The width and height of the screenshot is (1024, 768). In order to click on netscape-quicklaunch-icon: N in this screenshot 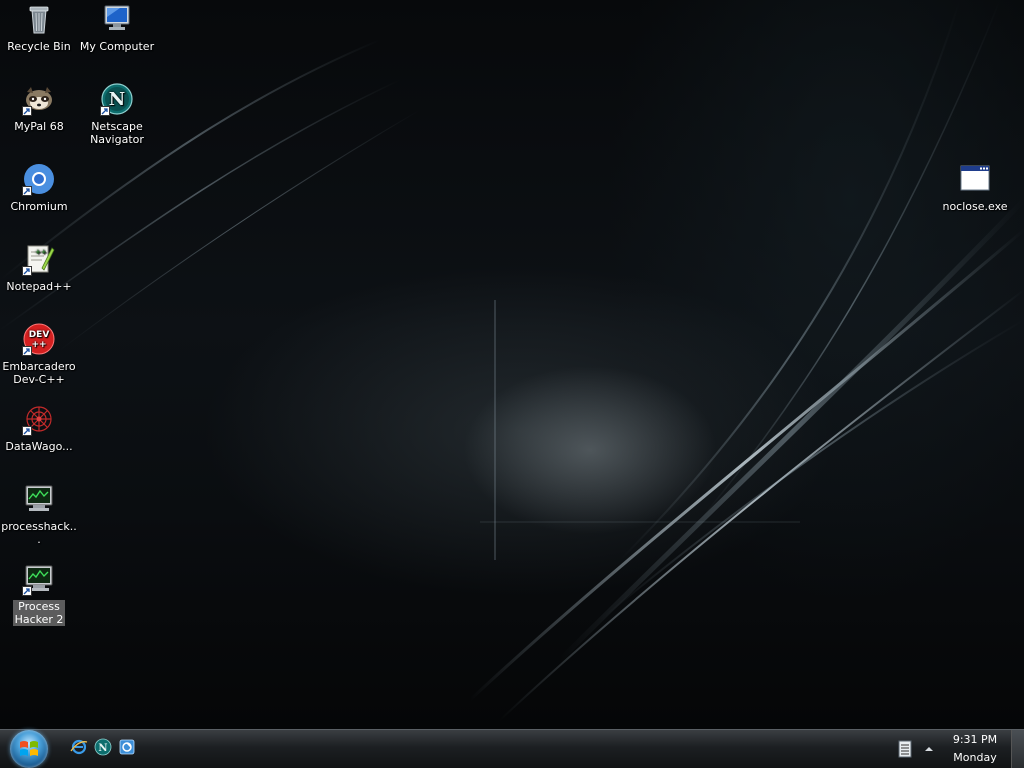, I will do `click(103, 747)`.